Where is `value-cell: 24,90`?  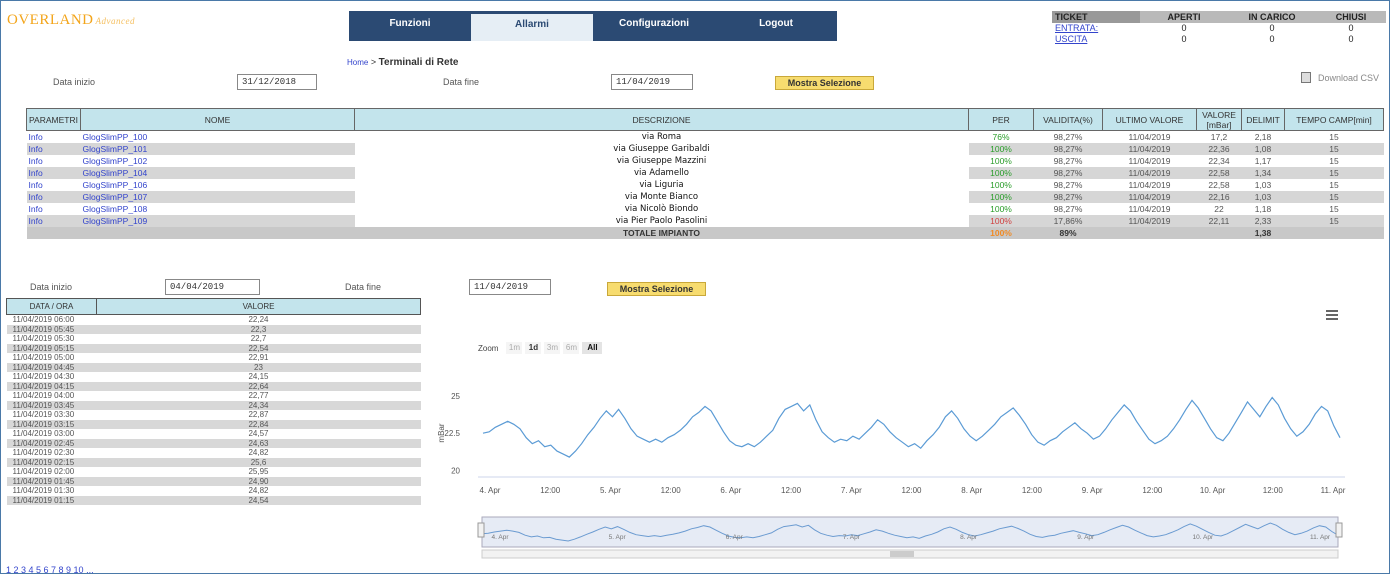 value-cell: 24,90 is located at coordinates (258, 481).